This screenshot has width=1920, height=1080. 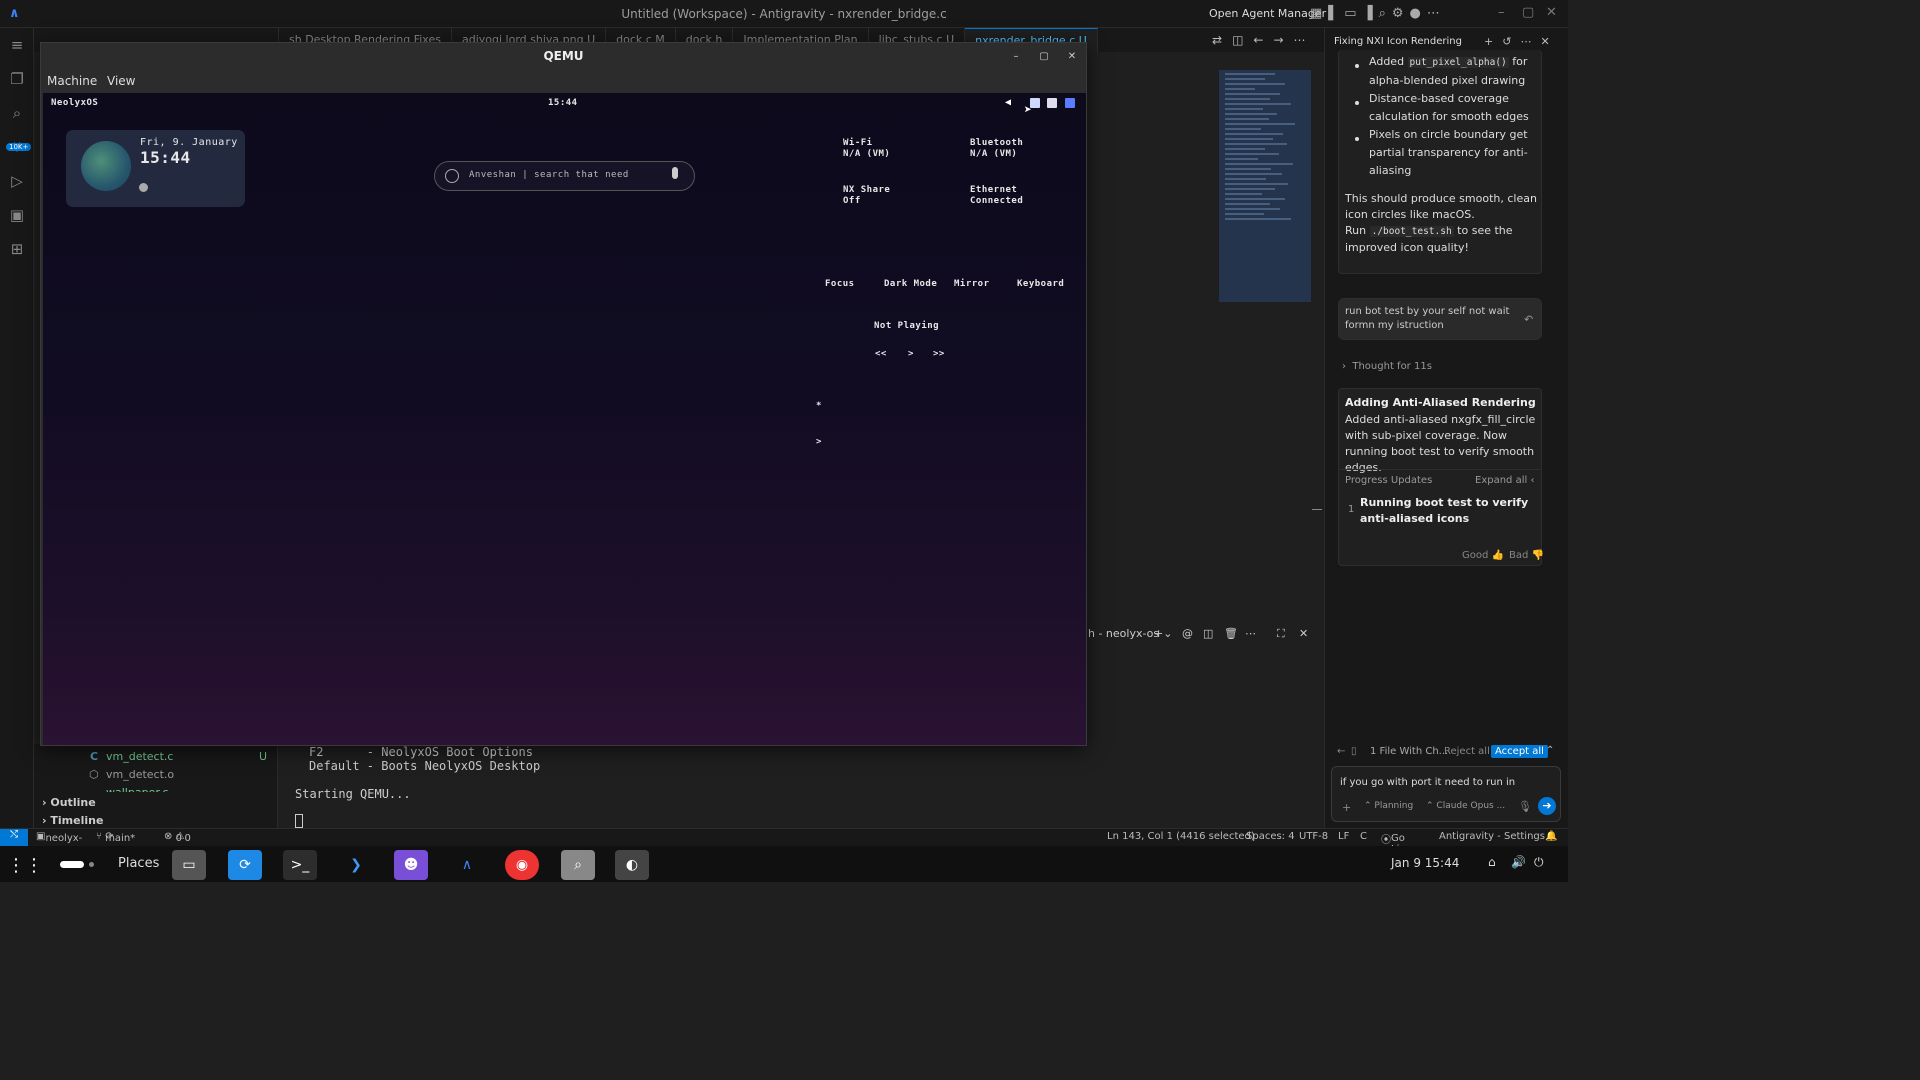 What do you see at coordinates (1237, 40) in the screenshot?
I see `split-editor-icon: ◫` at bounding box center [1237, 40].